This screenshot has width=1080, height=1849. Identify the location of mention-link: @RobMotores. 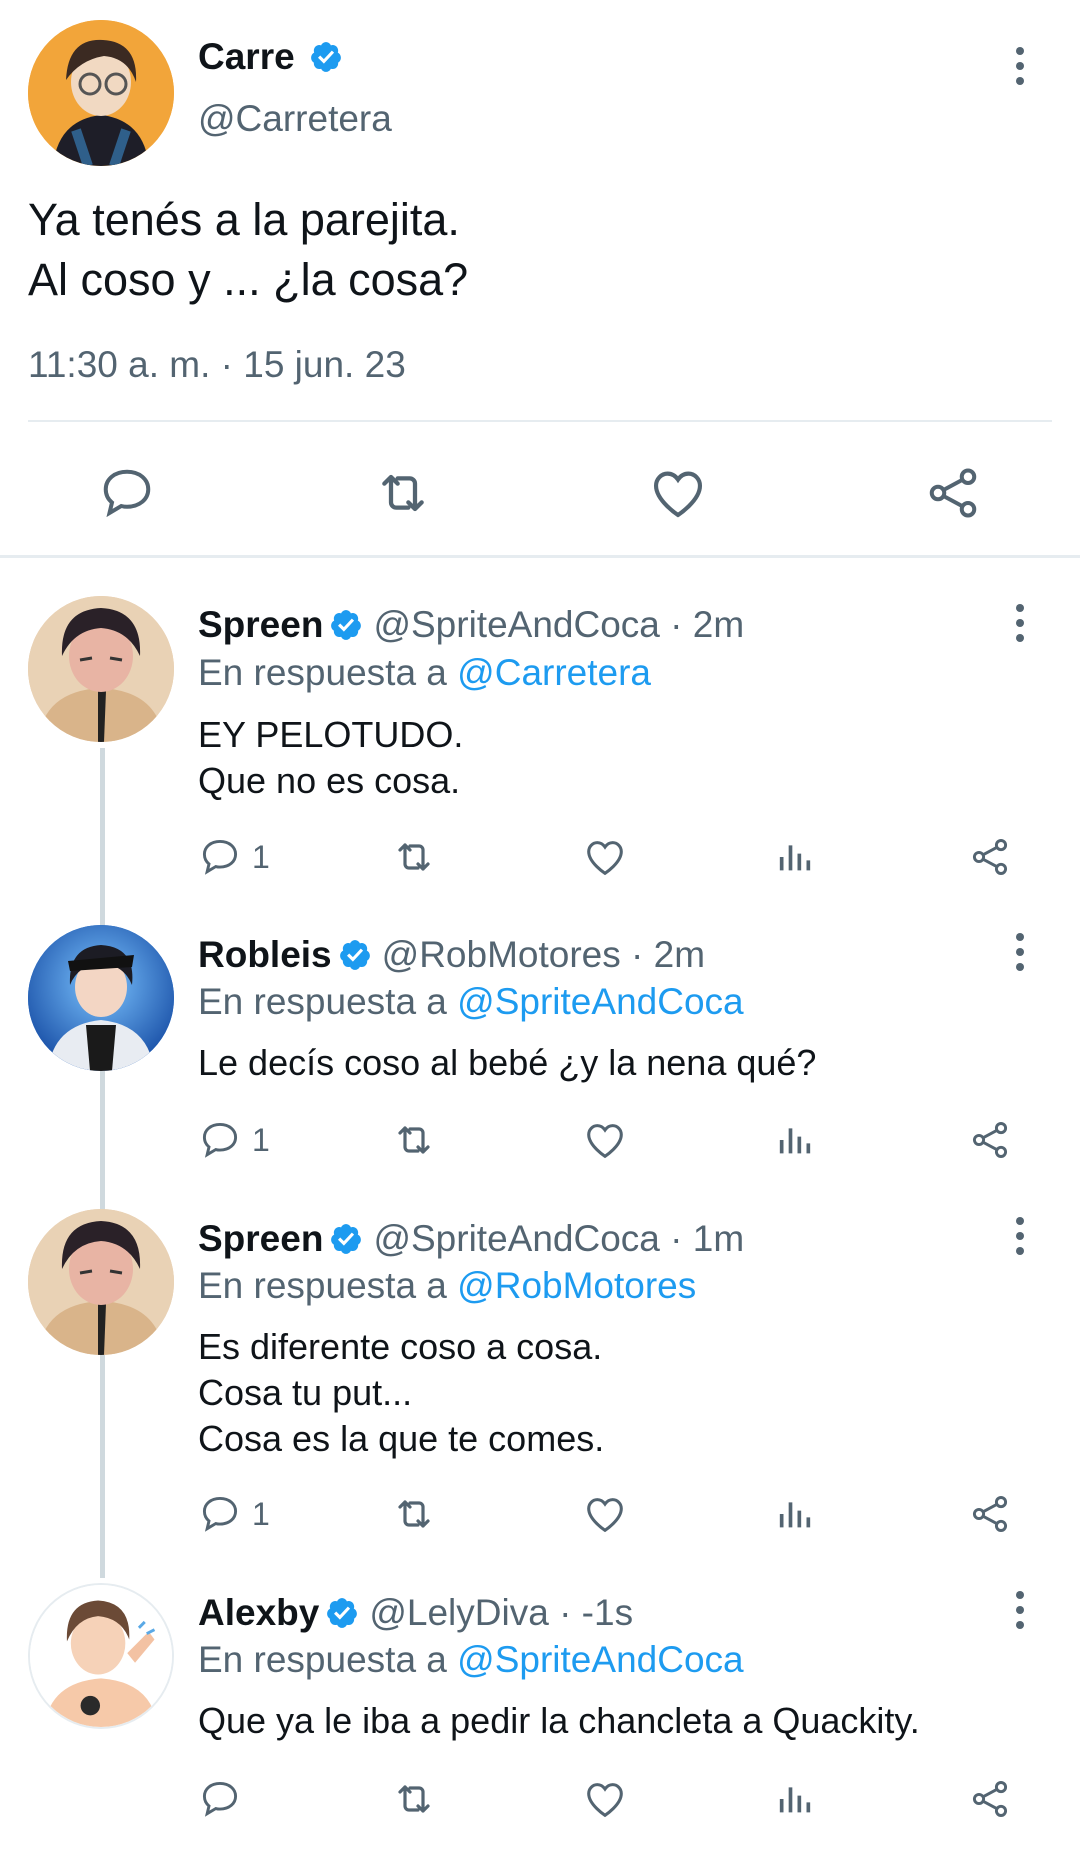
(576, 1285).